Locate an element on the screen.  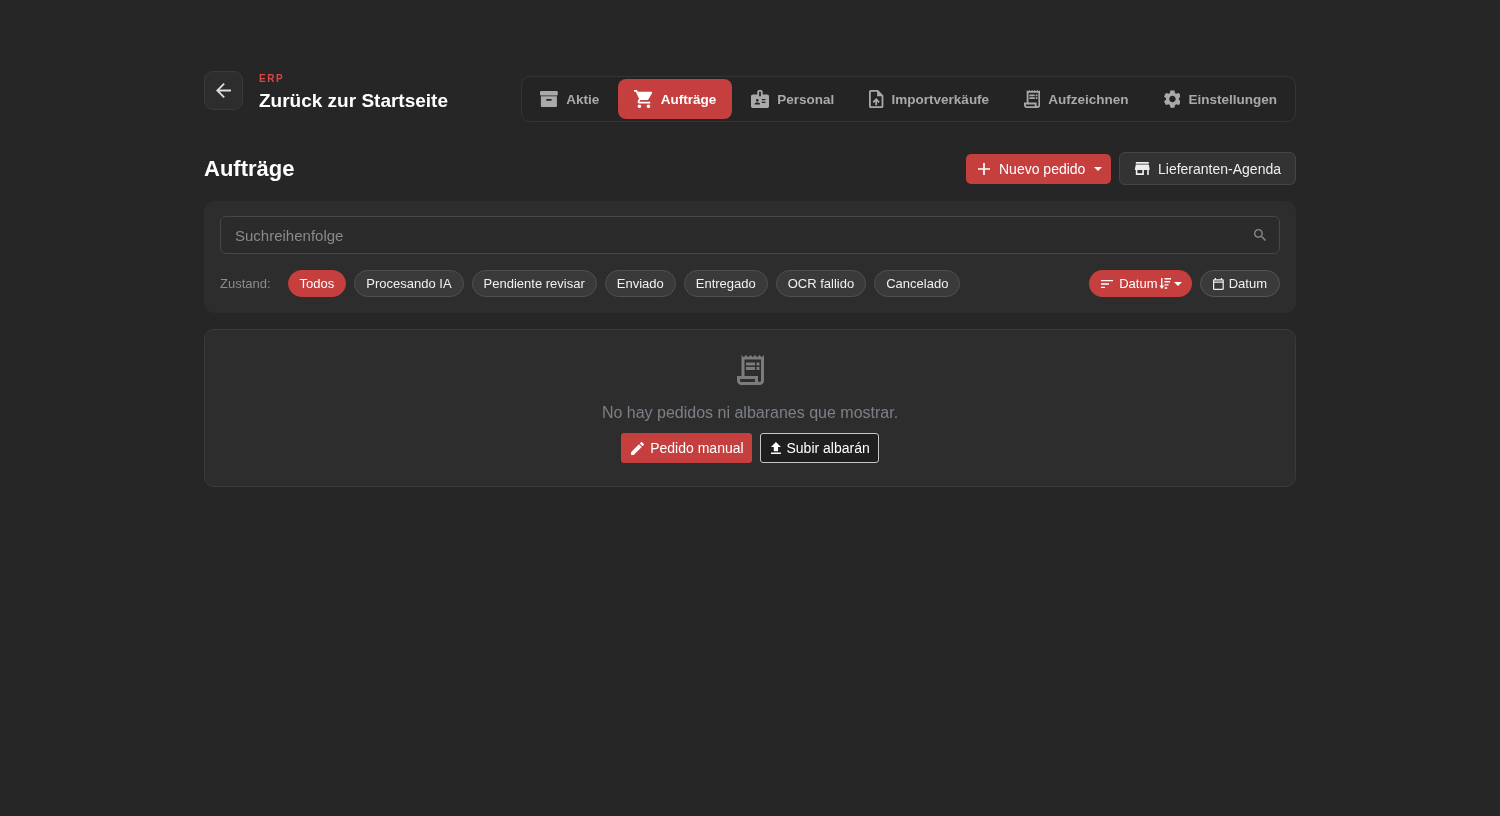
nav-tab: Einstellungen is located at coordinates (1220, 99).